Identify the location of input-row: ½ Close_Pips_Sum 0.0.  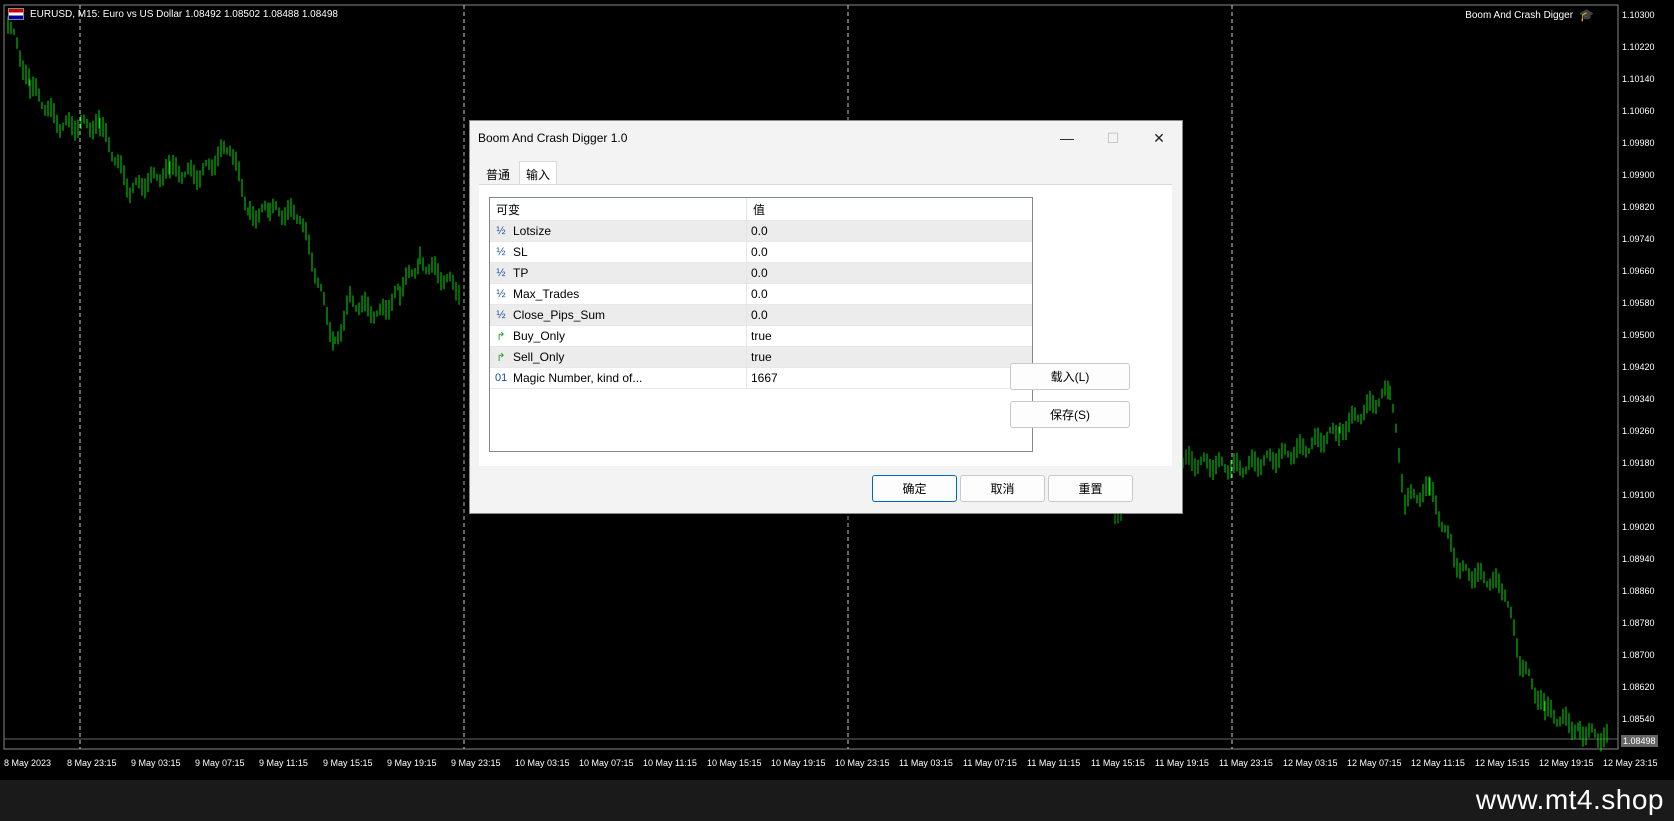
(761, 315).